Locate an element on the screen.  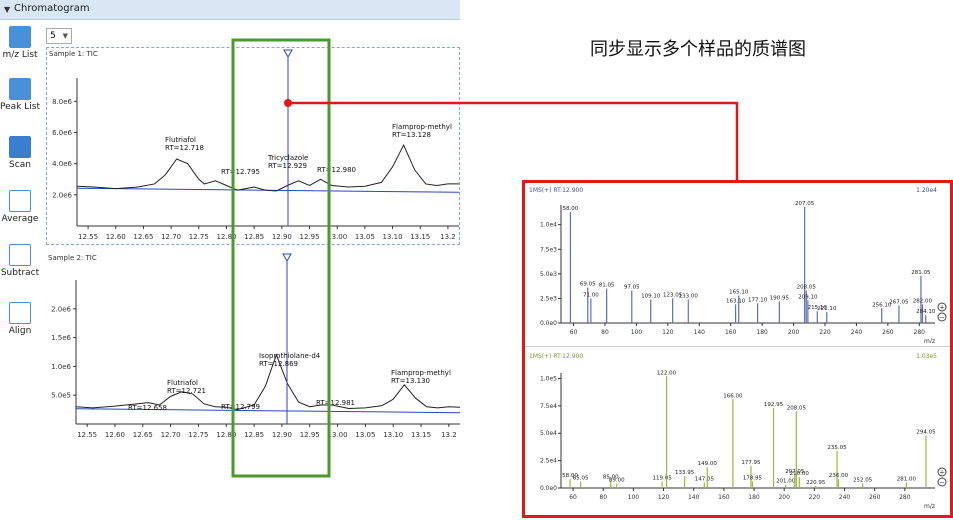
peak-rt-label: RT=13.130 is located at coordinates (410, 381).